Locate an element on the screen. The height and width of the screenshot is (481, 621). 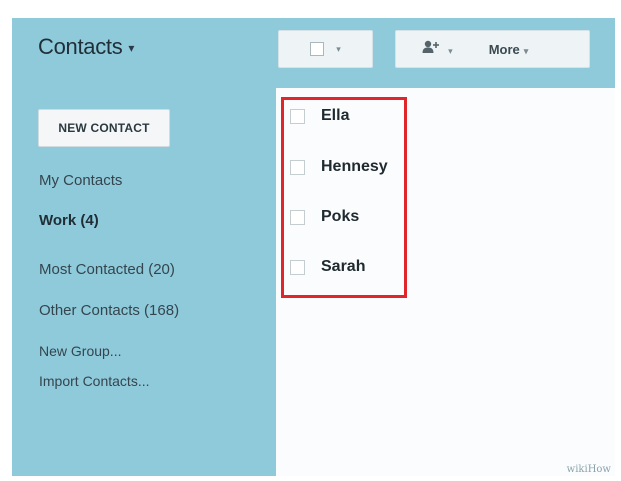
contact-row: Poks is located at coordinates (324, 217).